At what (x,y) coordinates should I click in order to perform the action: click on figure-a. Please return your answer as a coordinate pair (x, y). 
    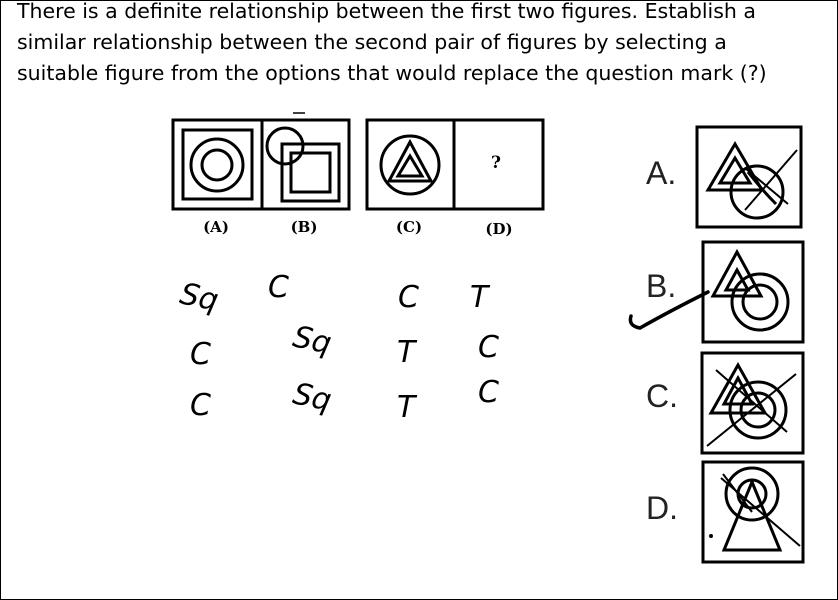
    Looking at the image, I should click on (217, 164).